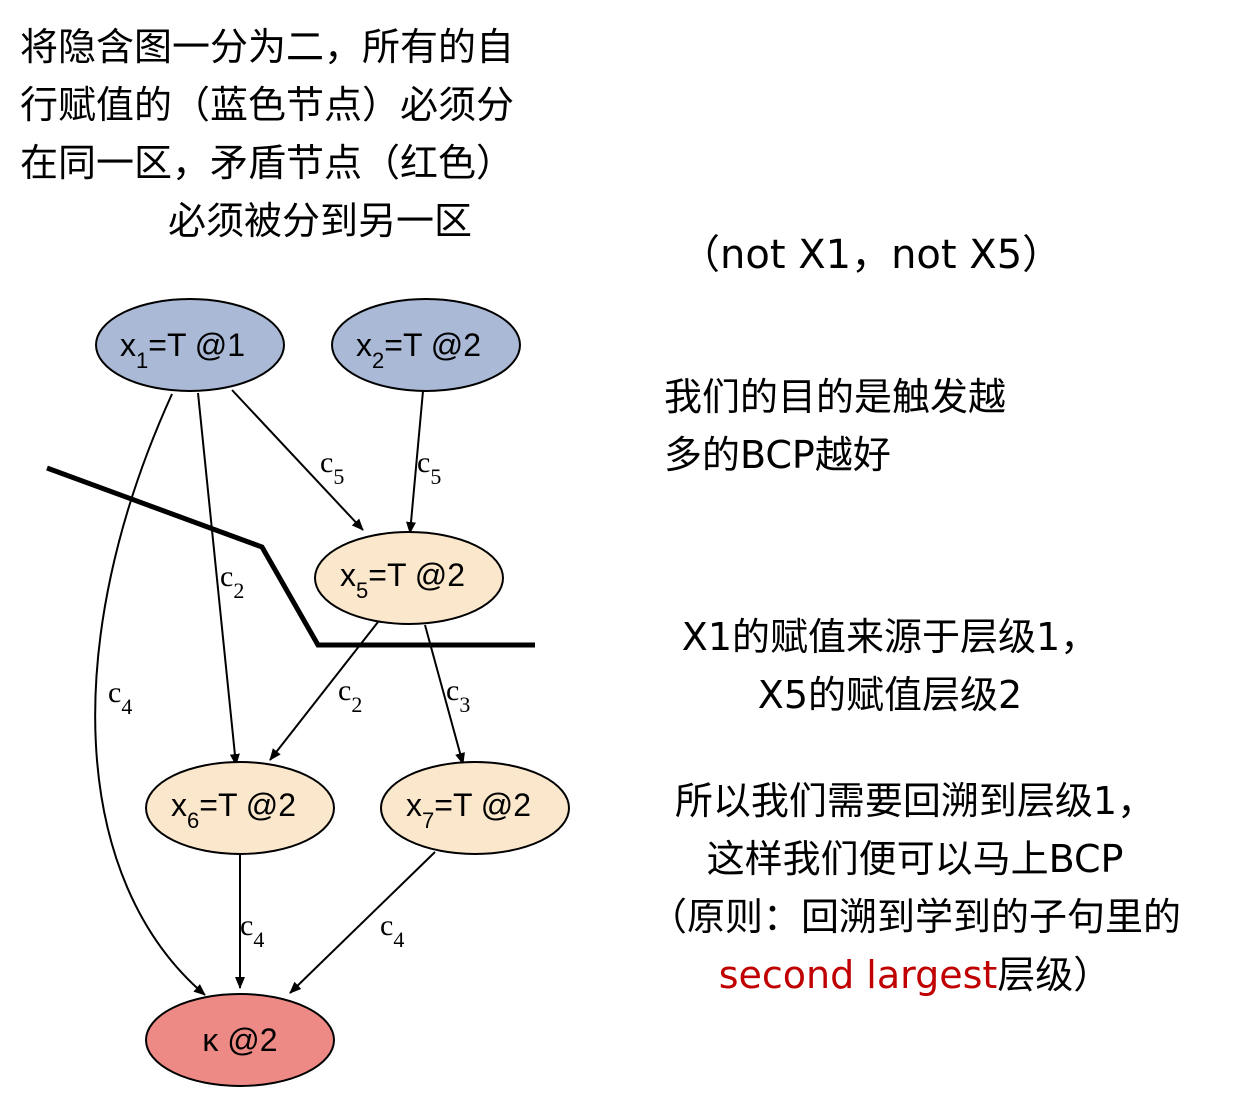  Describe the element at coordinates (190, 345) in the screenshot. I see `node-x1: x1=T @1` at that location.